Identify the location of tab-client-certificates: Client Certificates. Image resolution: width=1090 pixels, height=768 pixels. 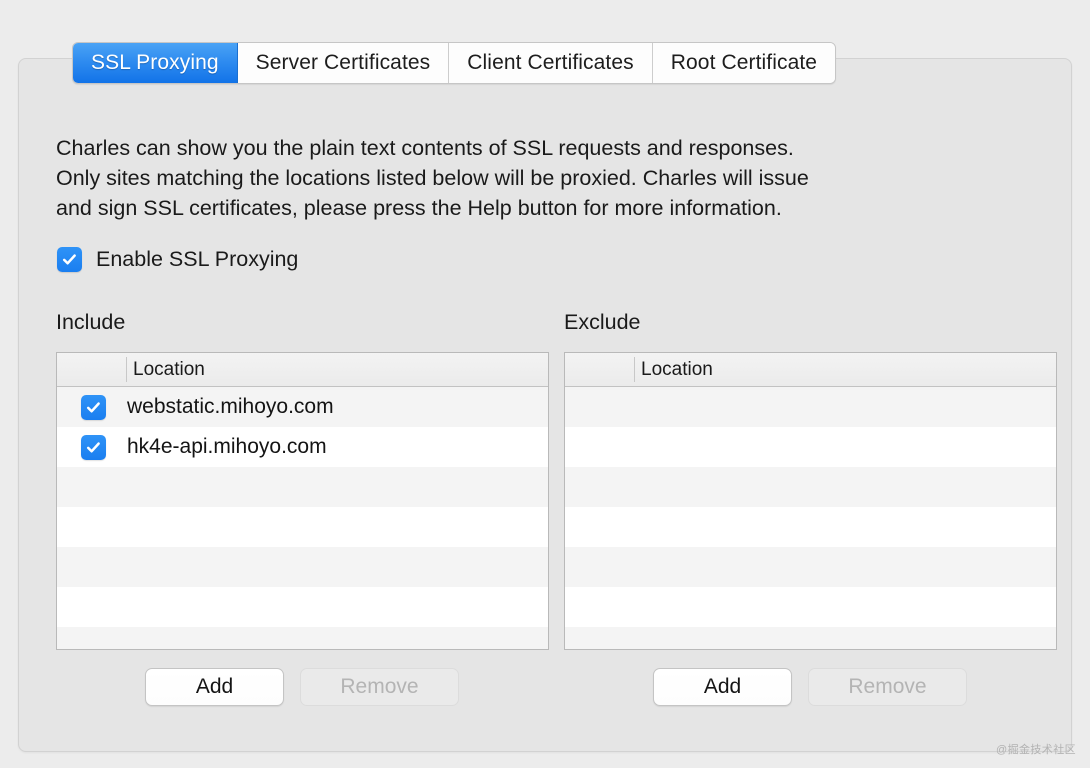
(551, 63).